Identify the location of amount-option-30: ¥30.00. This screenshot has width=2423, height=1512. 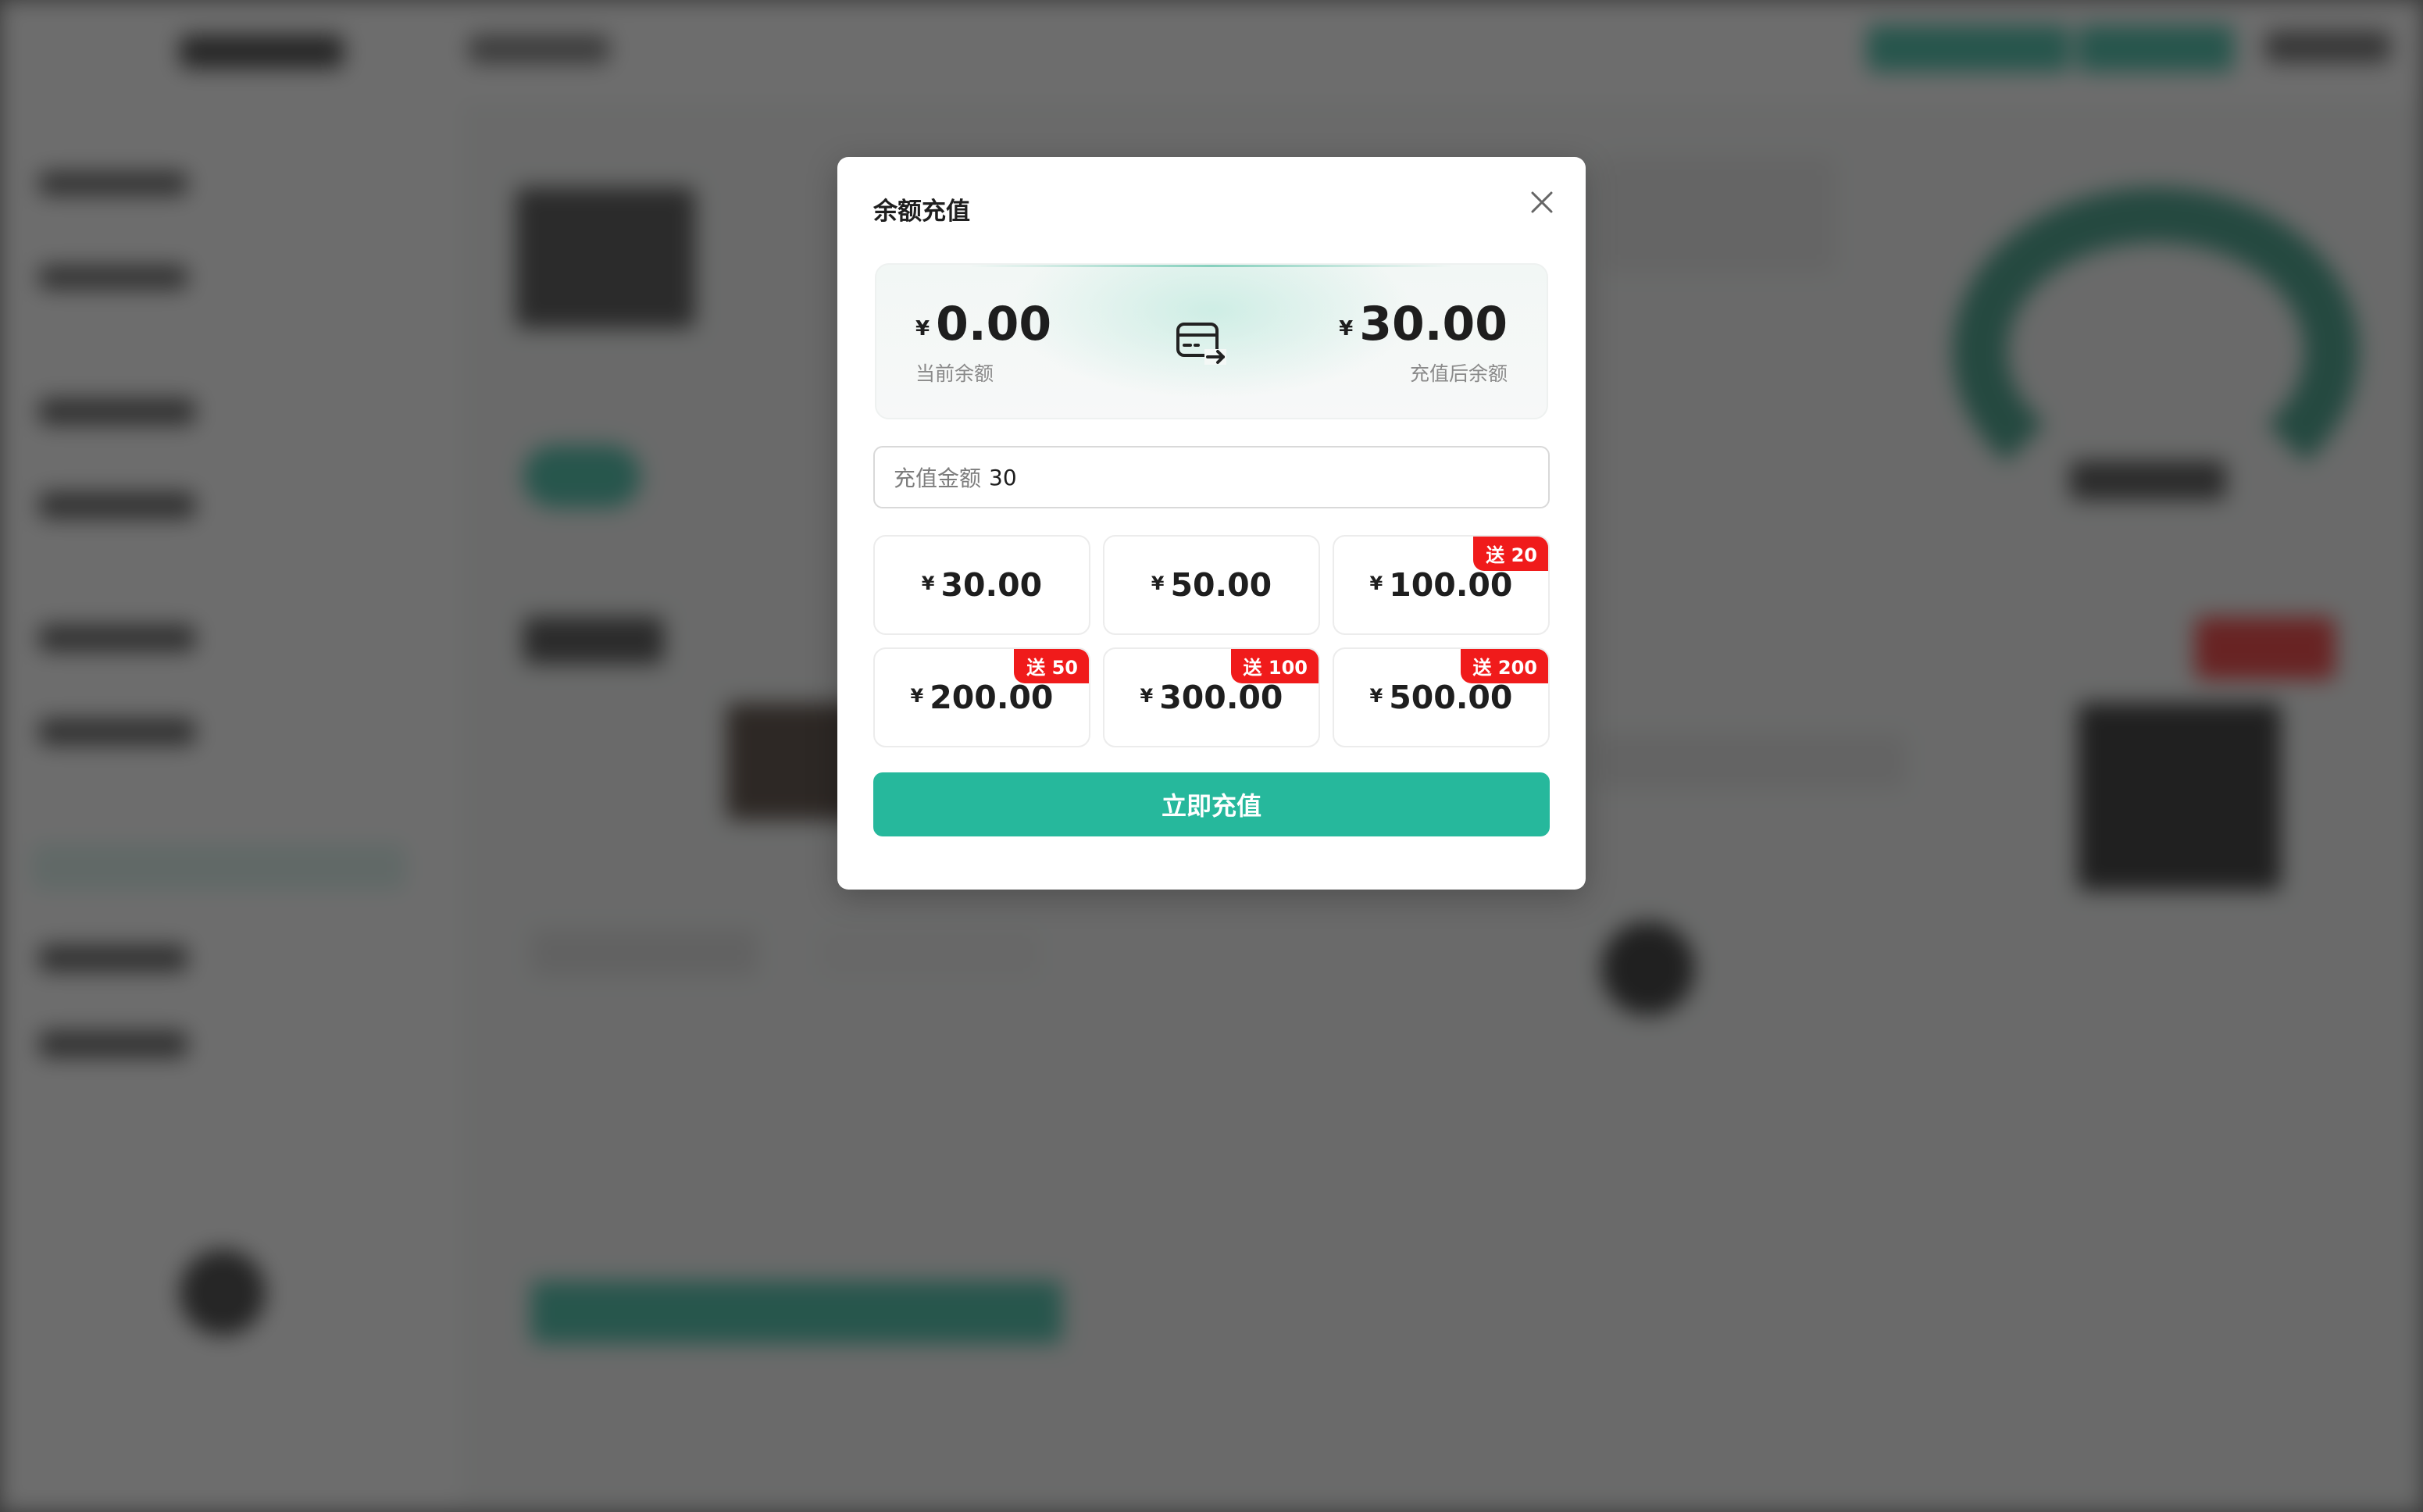
(981, 585).